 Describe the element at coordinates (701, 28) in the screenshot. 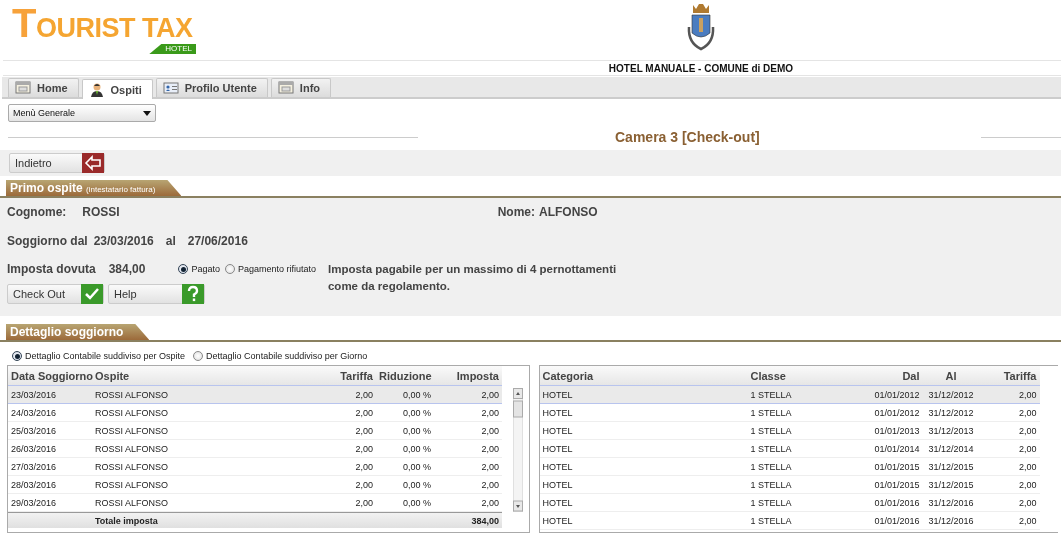

I see `coat-of-arms-icon` at that location.